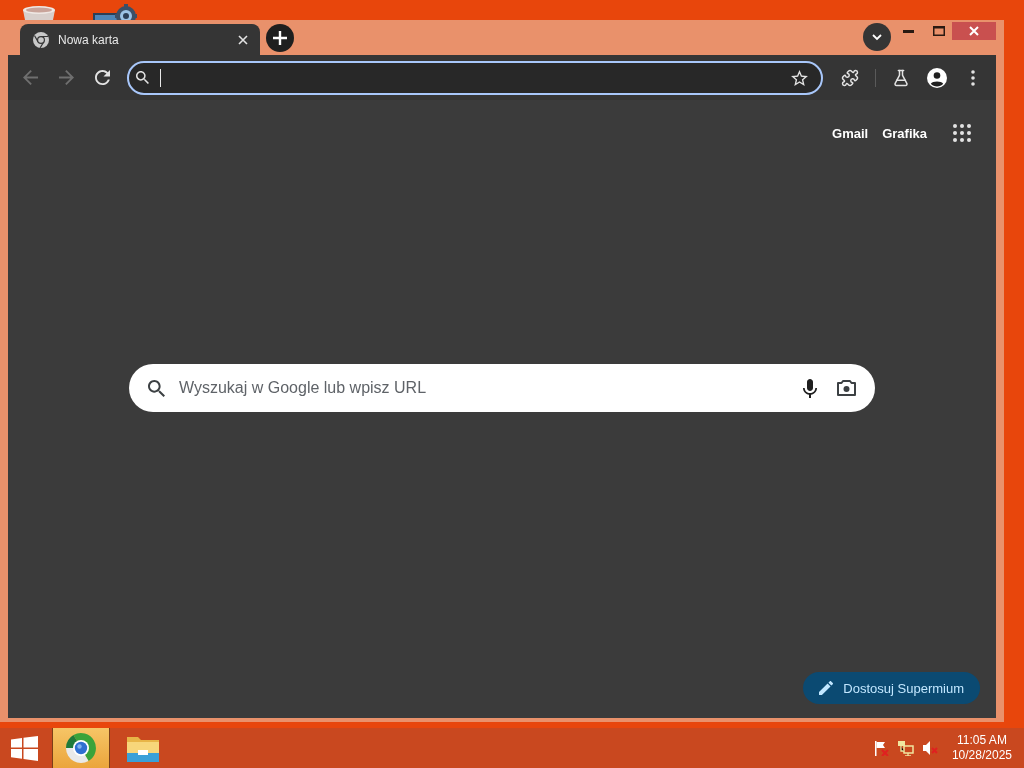 Image resolution: width=1024 pixels, height=768 pixels. Describe the element at coordinates (981, 755) in the screenshot. I see `clock-date: 10/28/2025` at that location.